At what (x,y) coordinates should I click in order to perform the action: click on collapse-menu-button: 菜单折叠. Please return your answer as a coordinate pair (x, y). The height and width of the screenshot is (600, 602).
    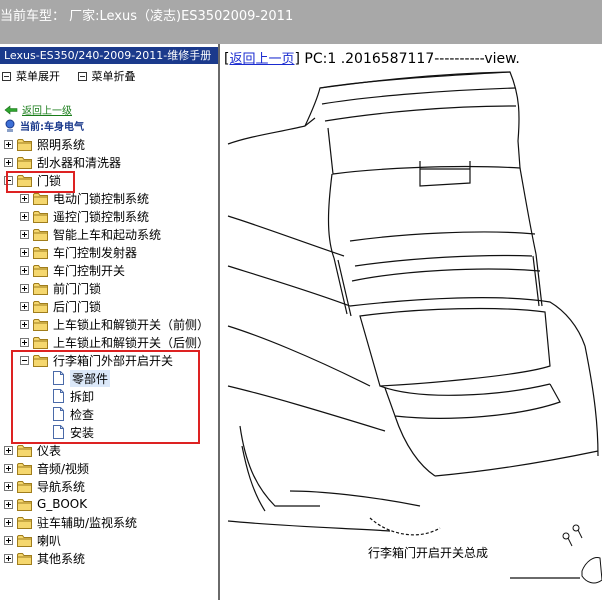
    Looking at the image, I should click on (106, 76).